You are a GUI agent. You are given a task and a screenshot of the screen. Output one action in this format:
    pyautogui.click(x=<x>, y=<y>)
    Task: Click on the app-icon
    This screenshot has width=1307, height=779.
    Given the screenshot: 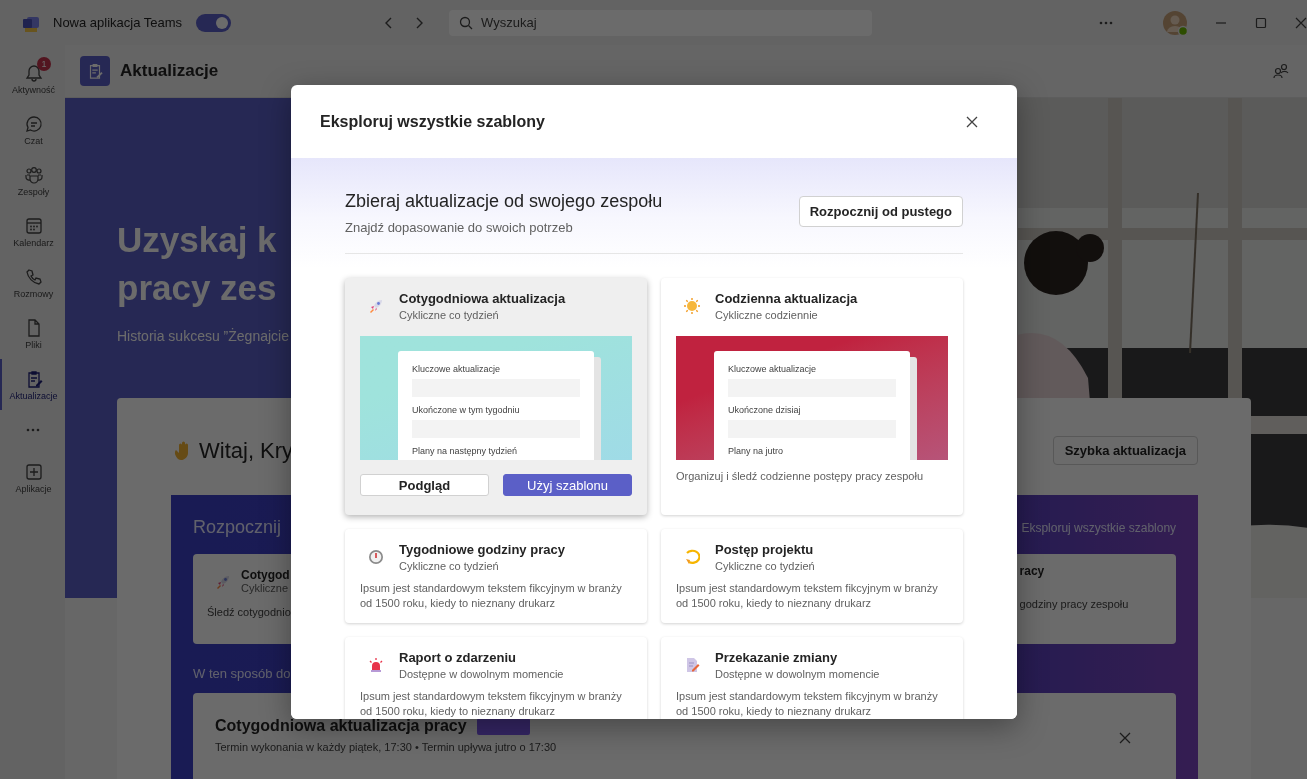 What is the action you would take?
    pyautogui.click(x=95, y=71)
    